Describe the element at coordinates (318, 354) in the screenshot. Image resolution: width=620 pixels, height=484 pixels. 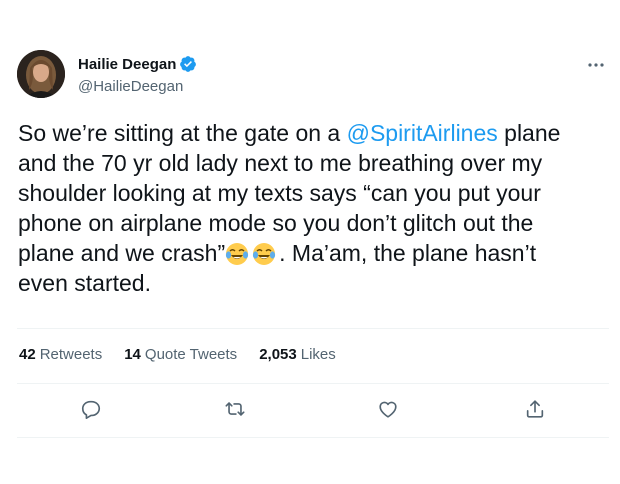
I see `likes-label: Likes` at that location.